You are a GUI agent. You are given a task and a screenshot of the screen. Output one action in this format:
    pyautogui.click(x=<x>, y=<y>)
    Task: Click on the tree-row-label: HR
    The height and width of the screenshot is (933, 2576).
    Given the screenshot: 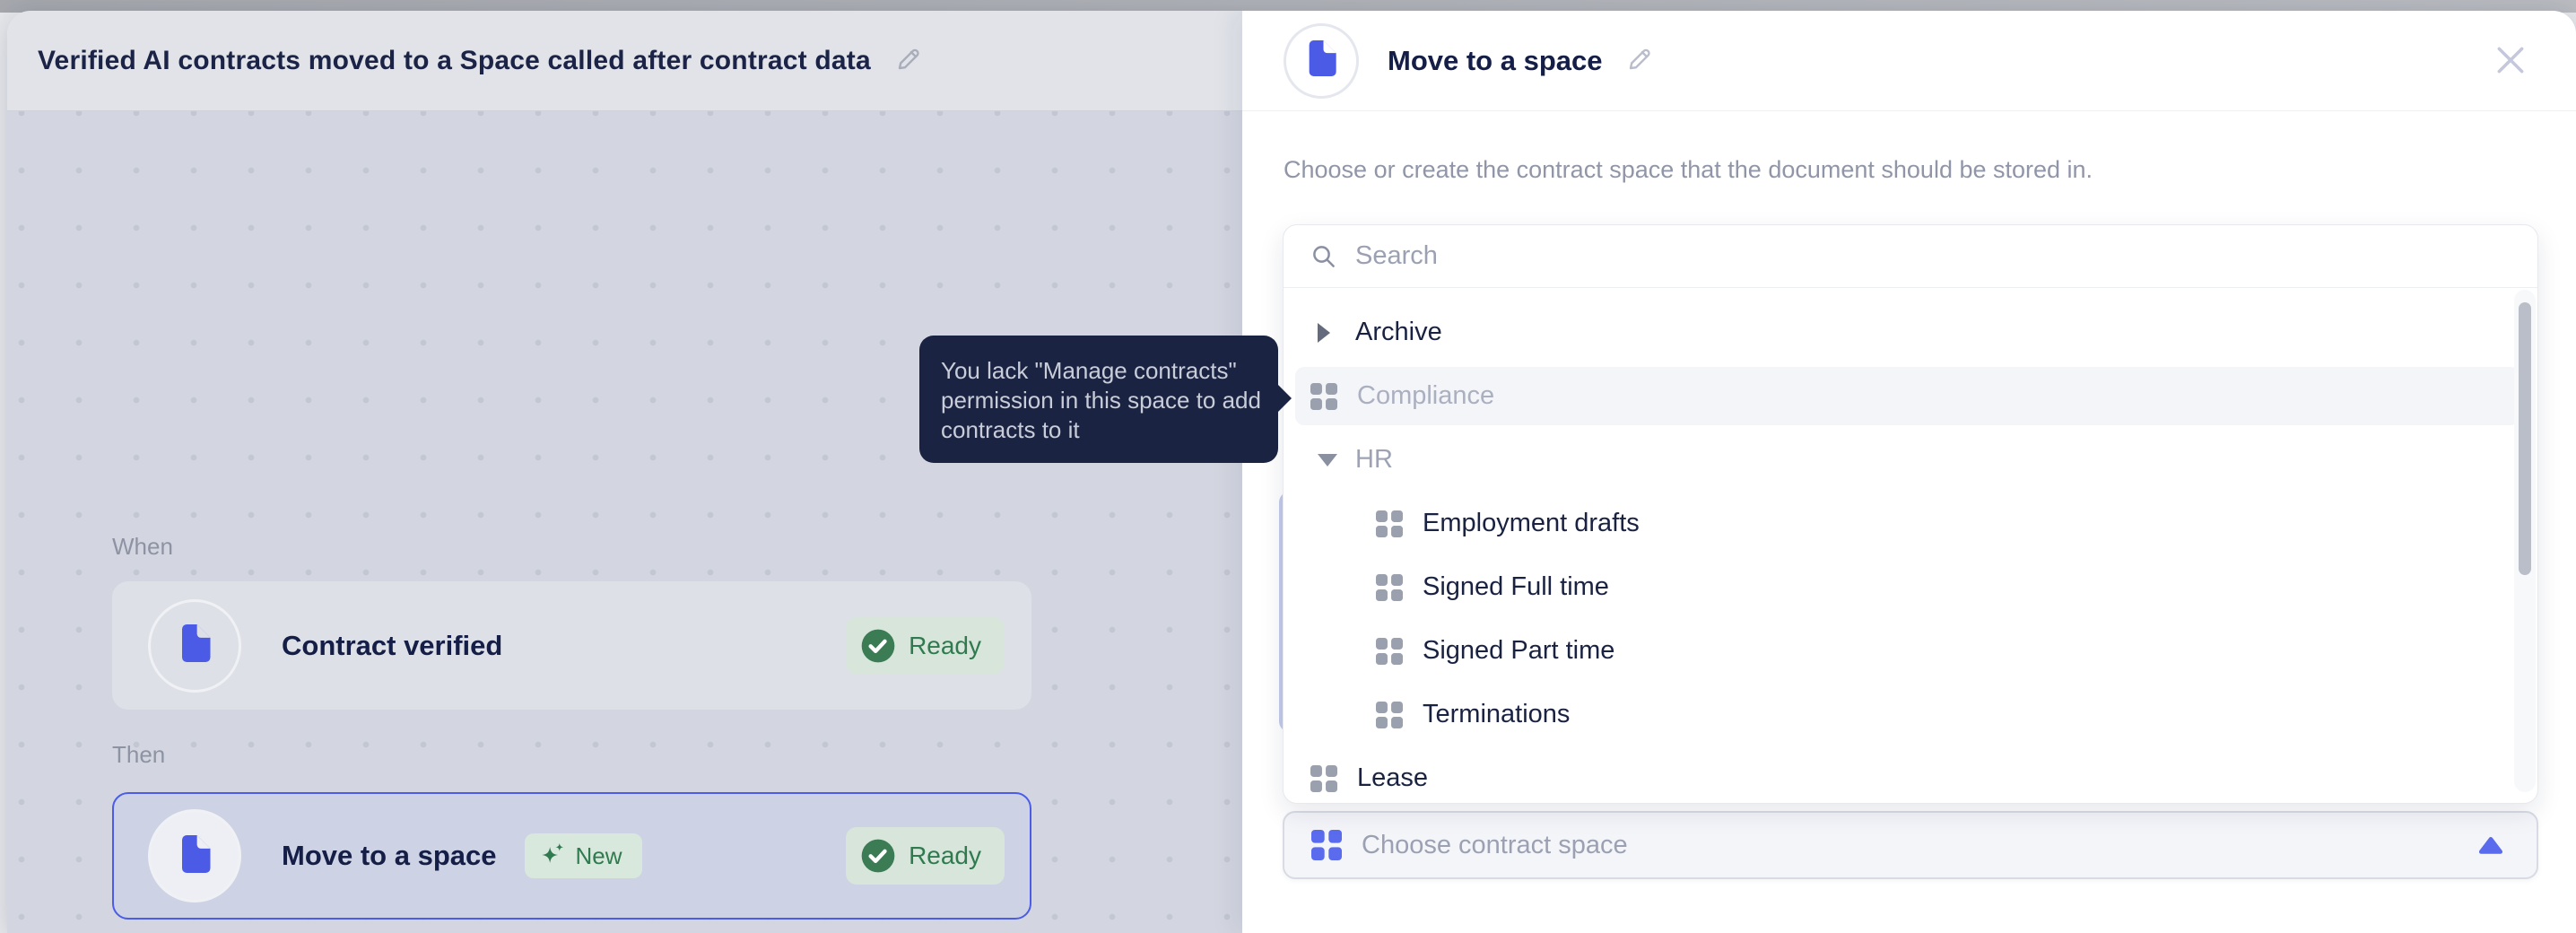 What is the action you would take?
    pyautogui.click(x=1374, y=459)
    